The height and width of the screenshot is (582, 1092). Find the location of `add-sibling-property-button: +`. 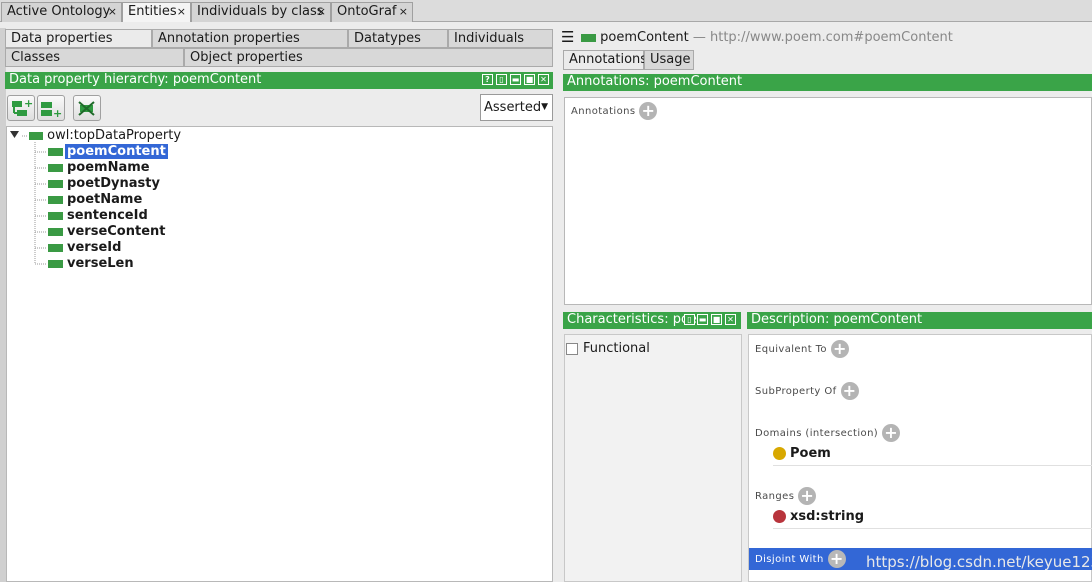

add-sibling-property-button: + is located at coordinates (51, 108).